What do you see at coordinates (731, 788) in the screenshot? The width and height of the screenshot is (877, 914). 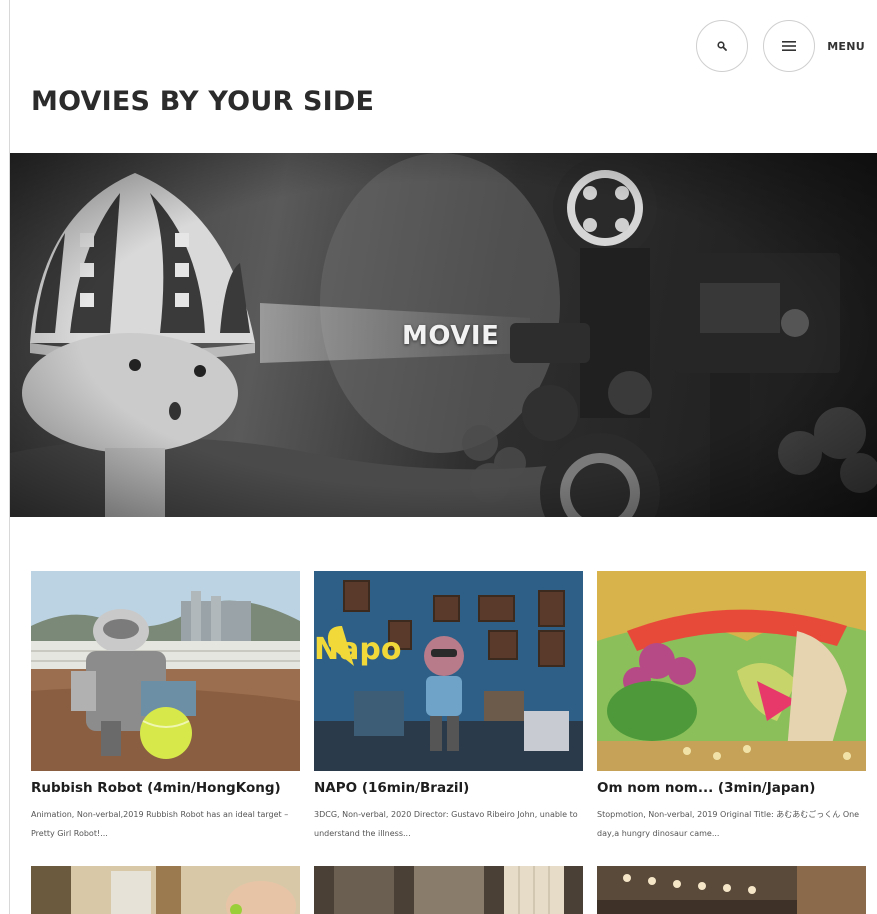 I see `movie-title: Om nom nom... (3min/Japan)` at bounding box center [731, 788].